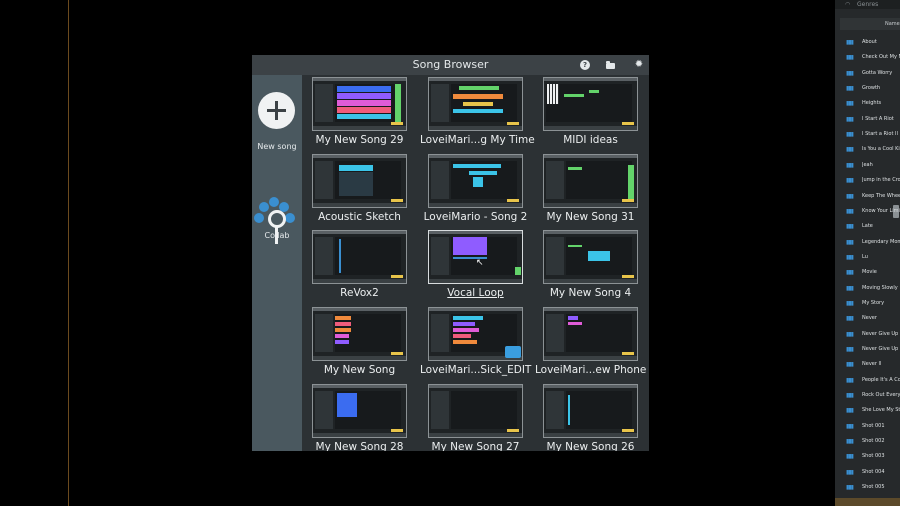 The height and width of the screenshot is (506, 900). I want to click on genre-list-item: ▮▮▮ Keep The Wheels, so click(867, 197).